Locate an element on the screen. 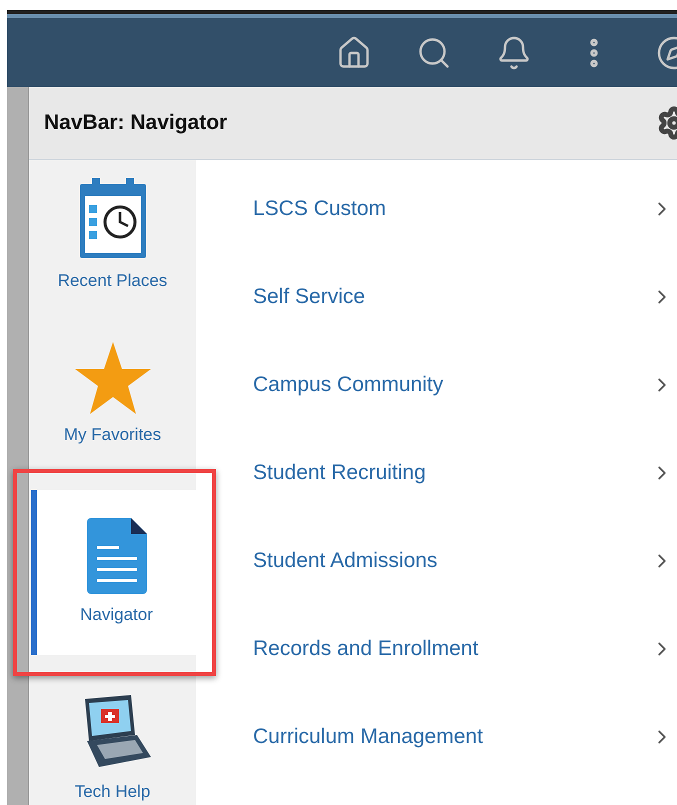 Image resolution: width=677 pixels, height=805 pixels. sidebar-item: Navigator is located at coordinates (113, 572).